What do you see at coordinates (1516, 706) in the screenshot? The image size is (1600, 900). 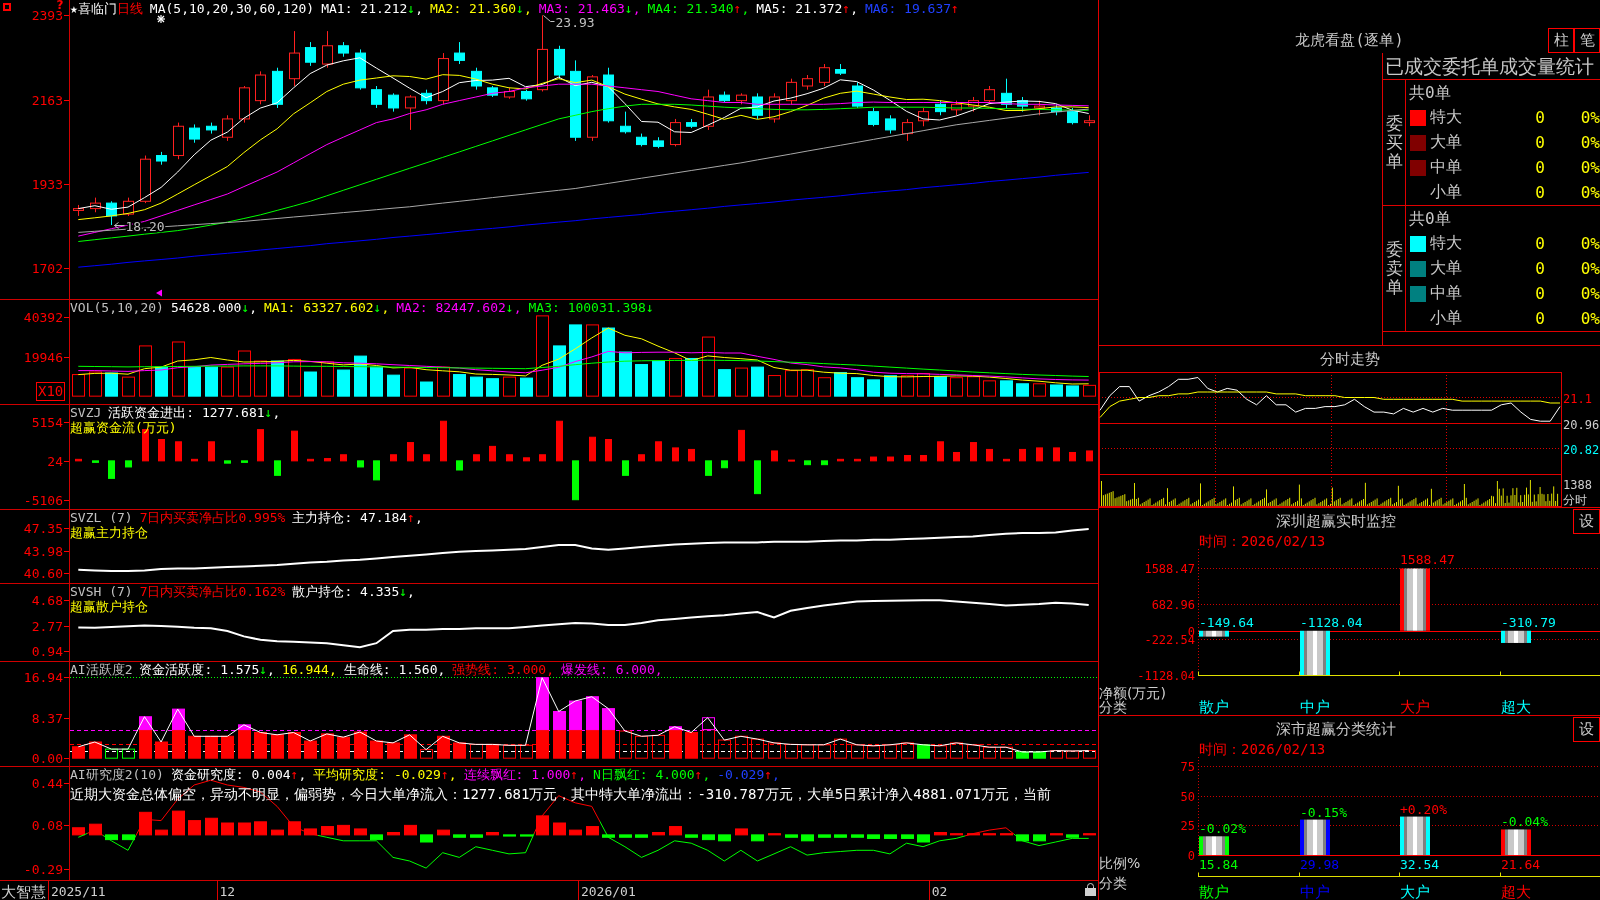 I see `category-label: 超大` at bounding box center [1516, 706].